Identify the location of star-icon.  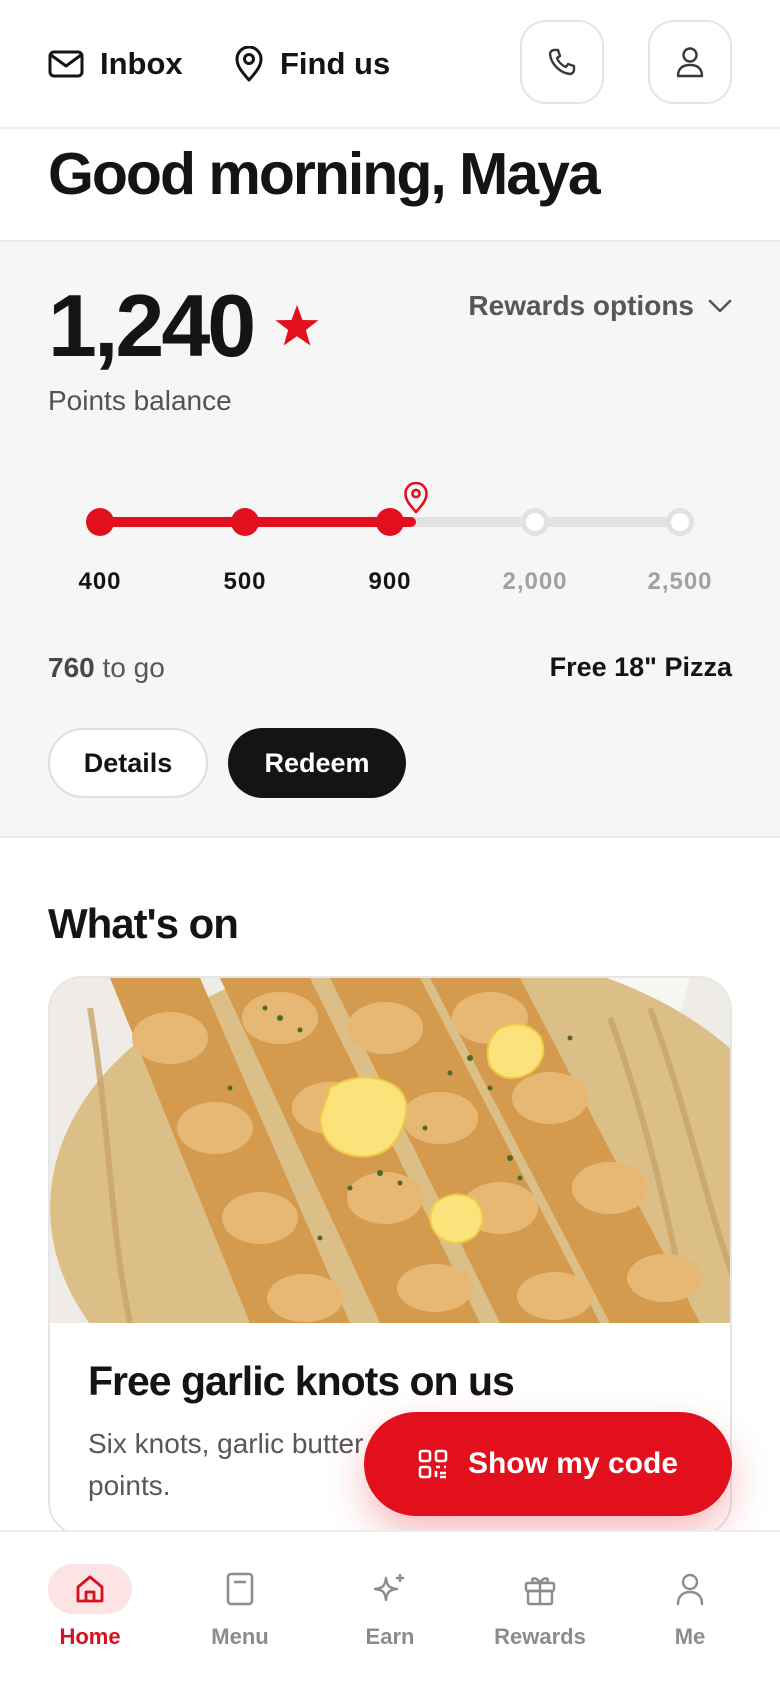
(297, 325).